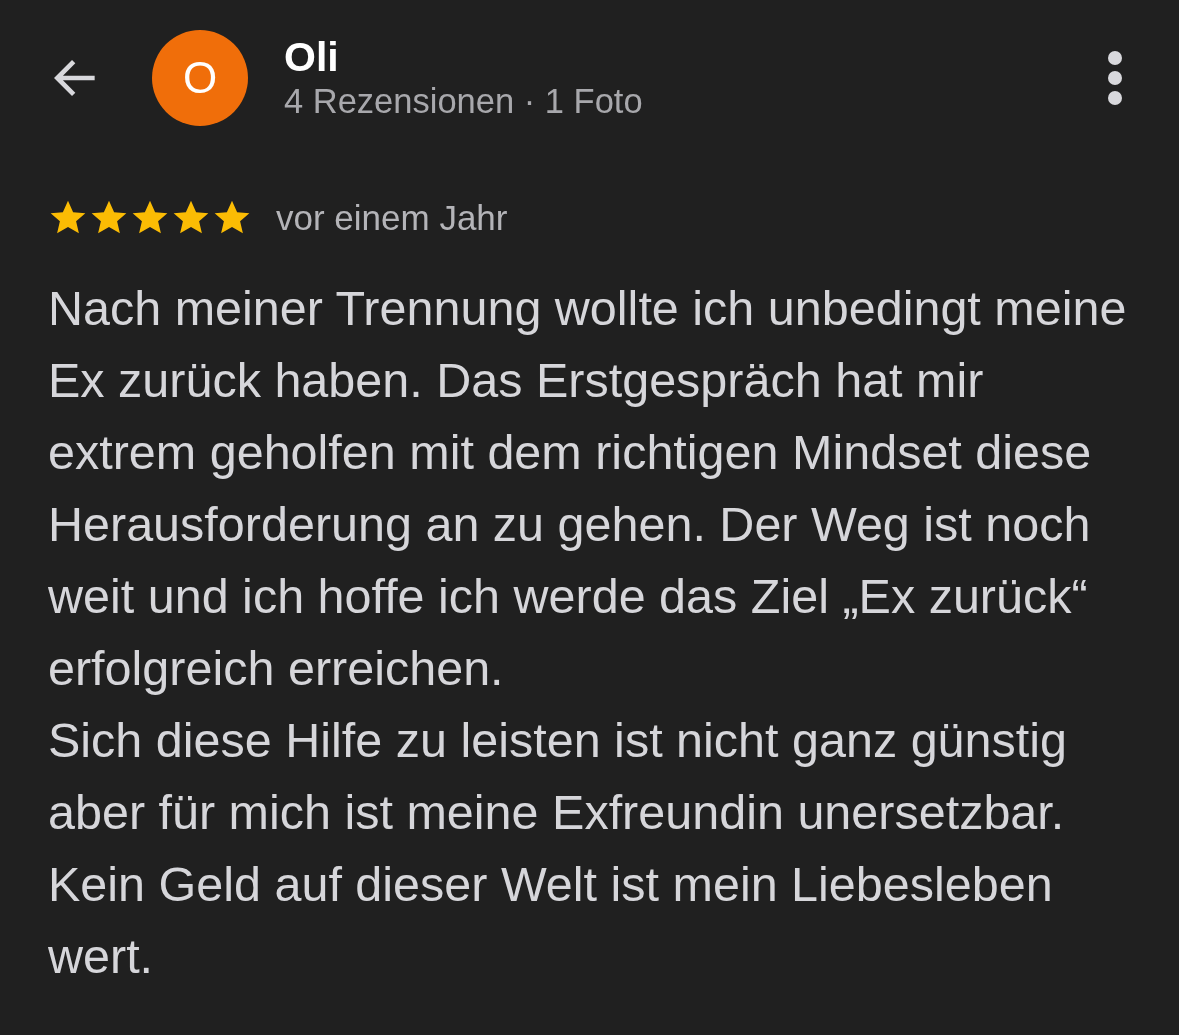 The width and height of the screenshot is (1179, 1035). Describe the element at coordinates (312, 57) in the screenshot. I see `reviewer-name: Oli` at that location.